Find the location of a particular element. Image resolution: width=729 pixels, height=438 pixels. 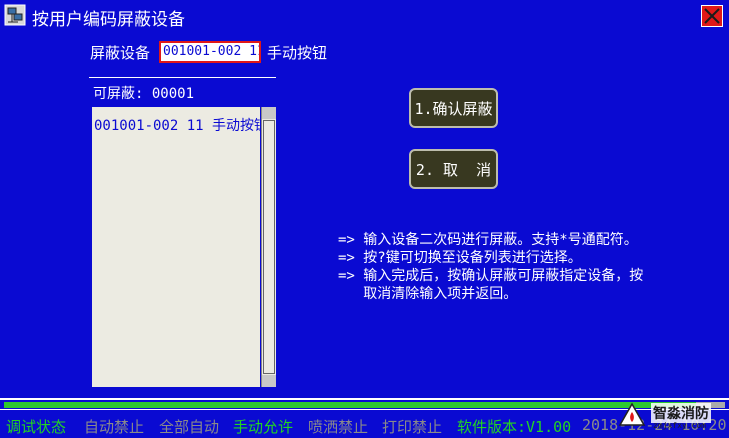

watermark-logo: 智淼消防 zmjxfxy.com is located at coordinates (672, 417).